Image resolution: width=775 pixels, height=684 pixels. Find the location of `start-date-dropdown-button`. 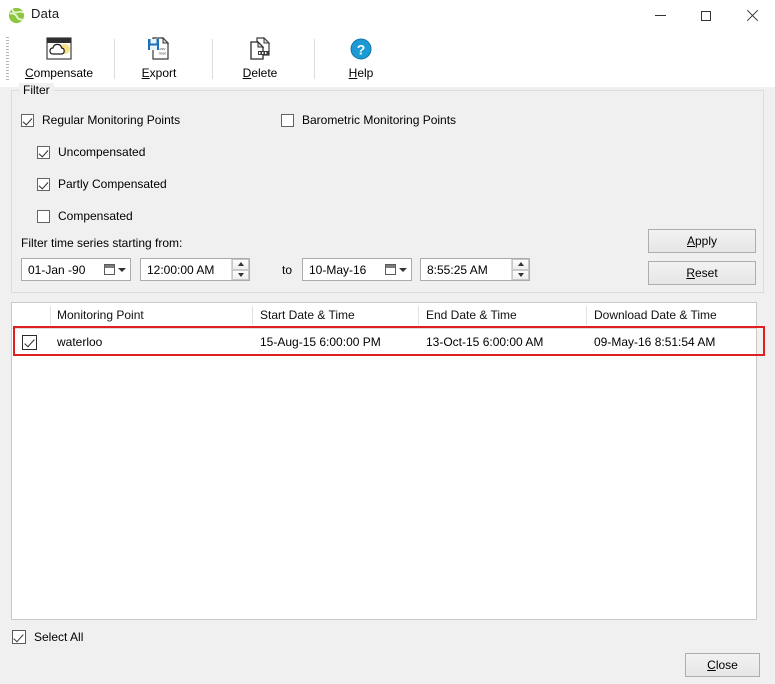

start-date-dropdown-button is located at coordinates (115, 269).